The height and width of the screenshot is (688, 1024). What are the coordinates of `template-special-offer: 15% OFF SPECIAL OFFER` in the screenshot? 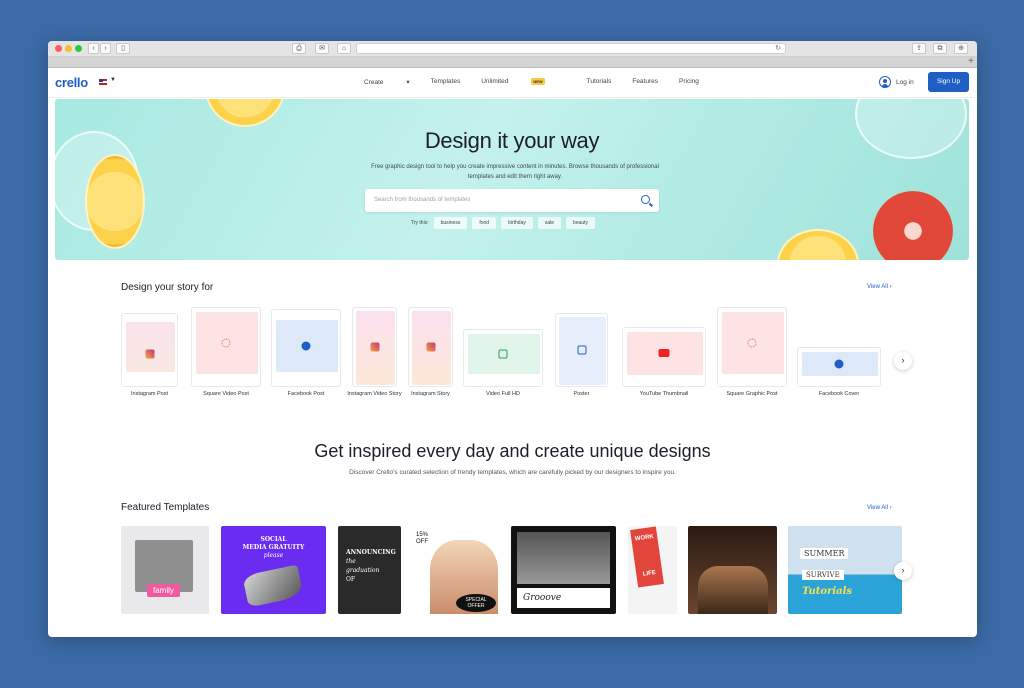 It's located at (456, 570).